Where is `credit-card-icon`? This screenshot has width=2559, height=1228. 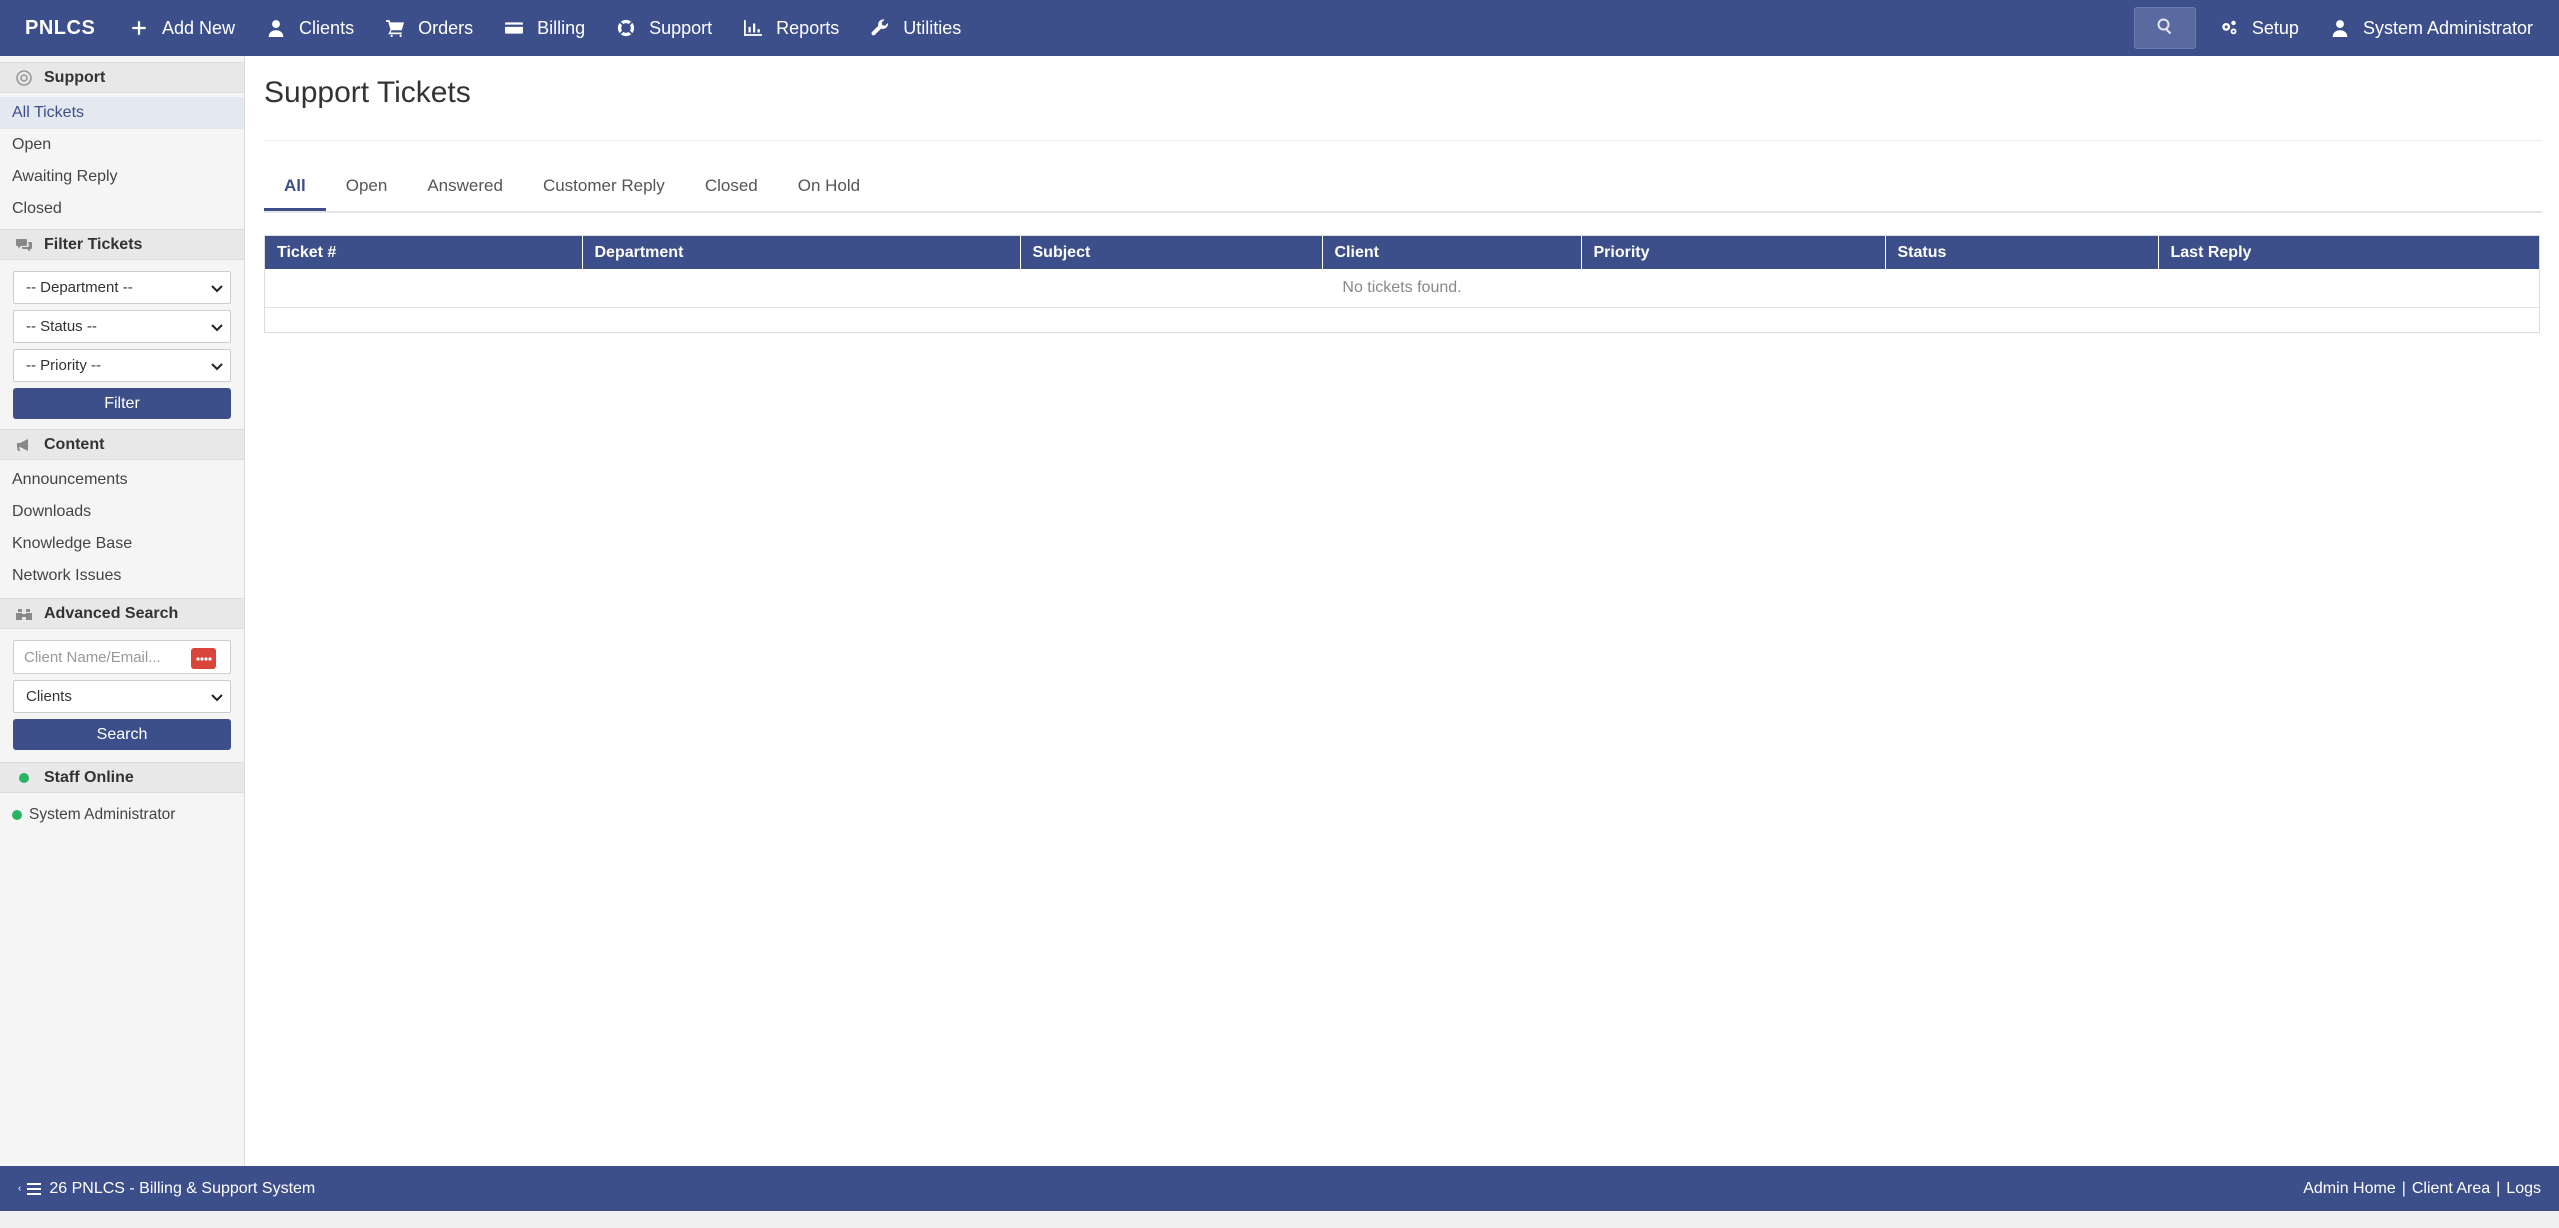 credit-card-icon is located at coordinates (514, 28).